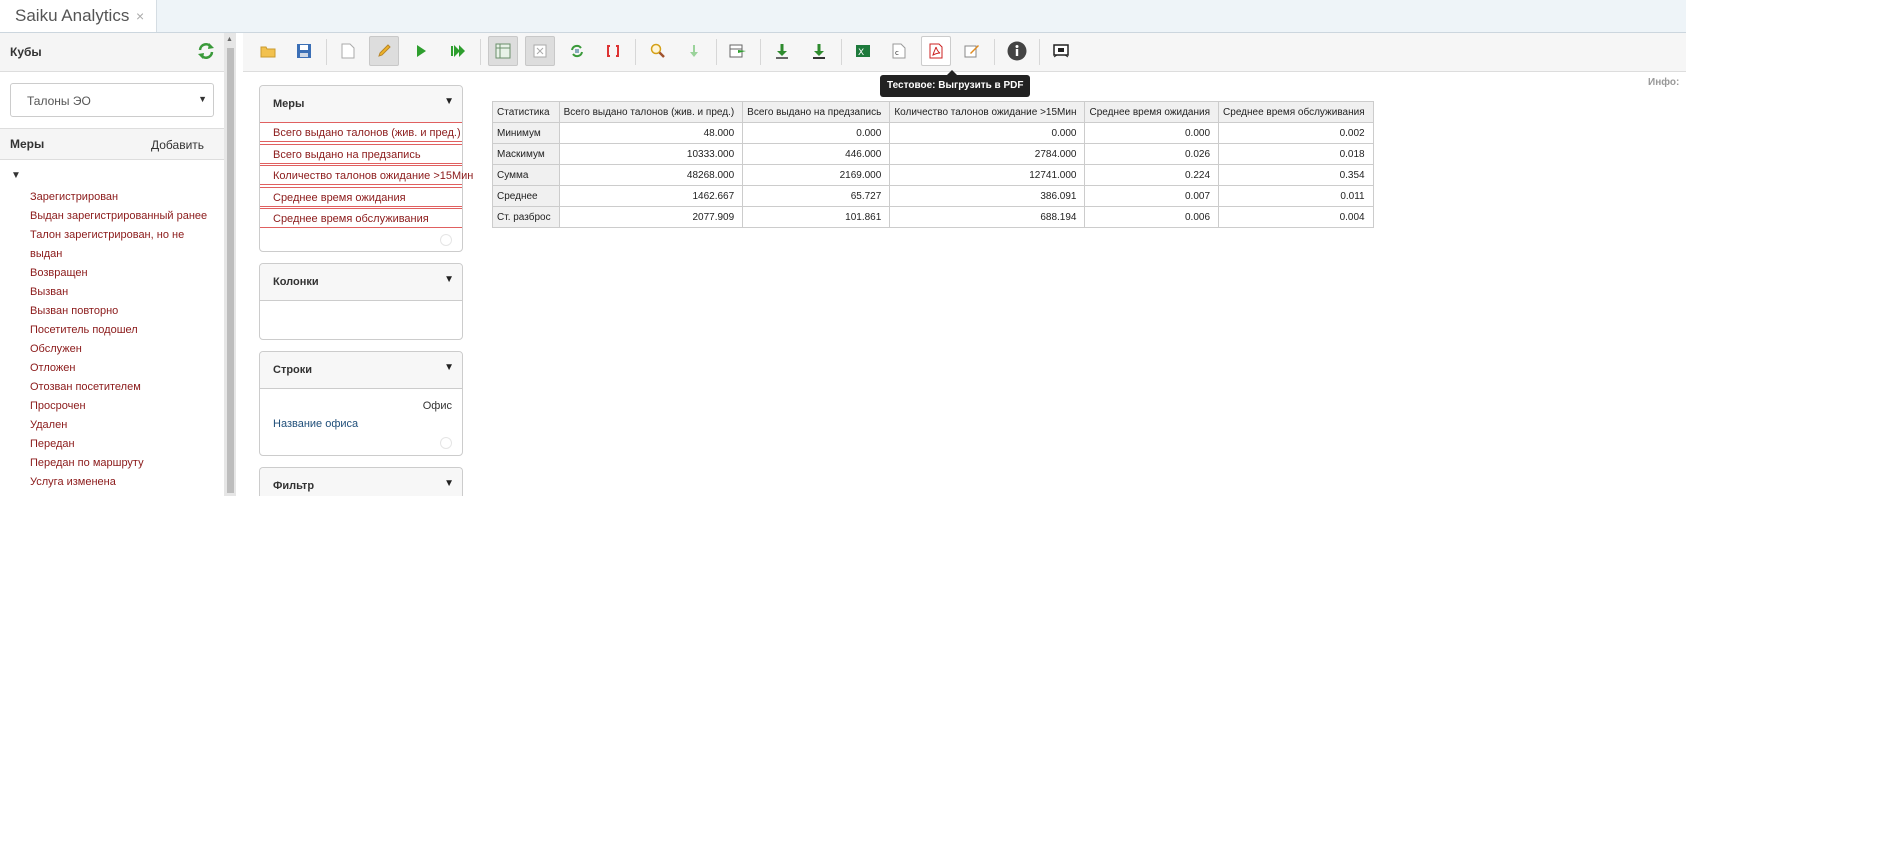 This screenshot has width=1902, height=851. I want to click on columns-panel-header: Колонки ▼, so click(361, 282).